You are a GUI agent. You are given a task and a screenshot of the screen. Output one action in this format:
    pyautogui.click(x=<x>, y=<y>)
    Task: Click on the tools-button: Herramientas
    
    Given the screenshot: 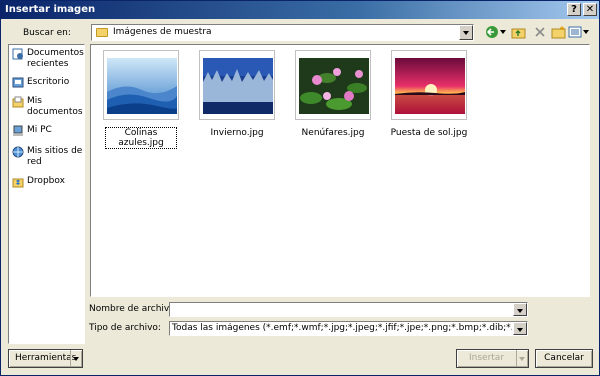 What is the action you would take?
    pyautogui.click(x=45, y=358)
    